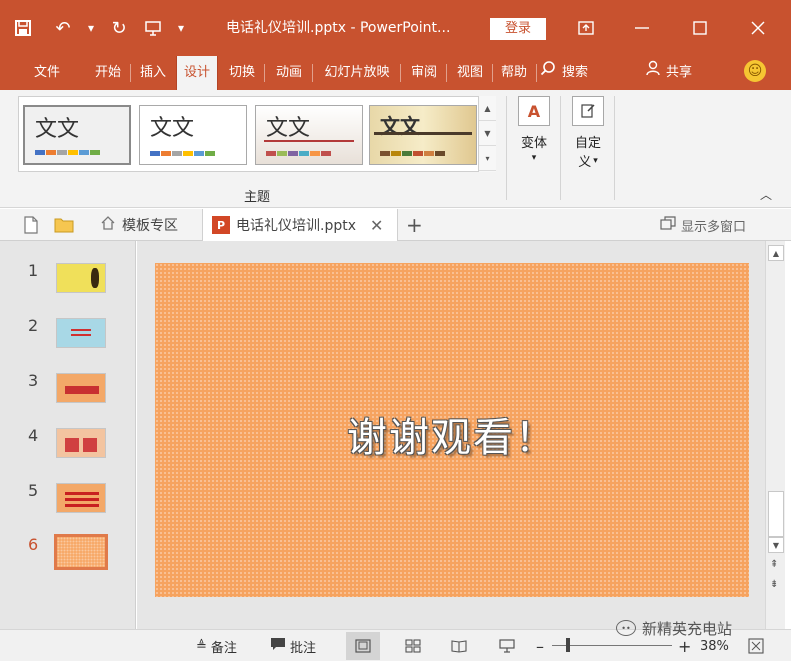 The width and height of the screenshot is (791, 661). What do you see at coordinates (766, 194) in the screenshot?
I see `collapse-ribbon-icon: ︿` at bounding box center [766, 194].